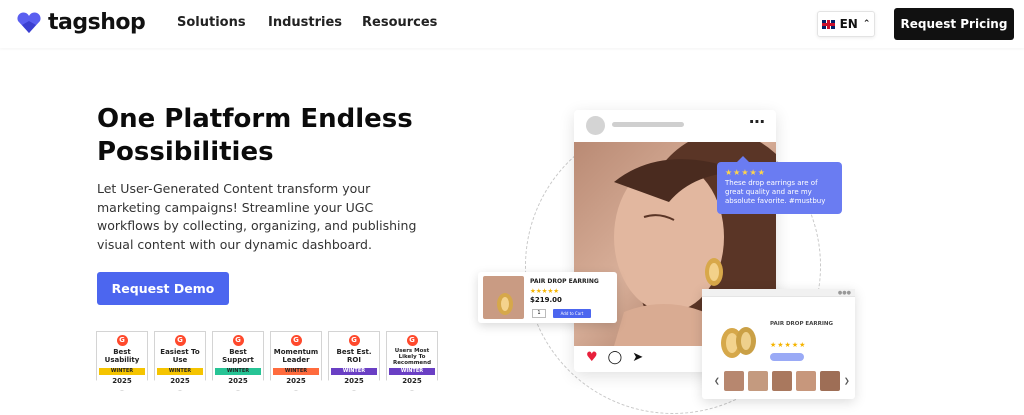  Describe the element at coordinates (648, 124) in the screenshot. I see `username-placeholder` at that location.